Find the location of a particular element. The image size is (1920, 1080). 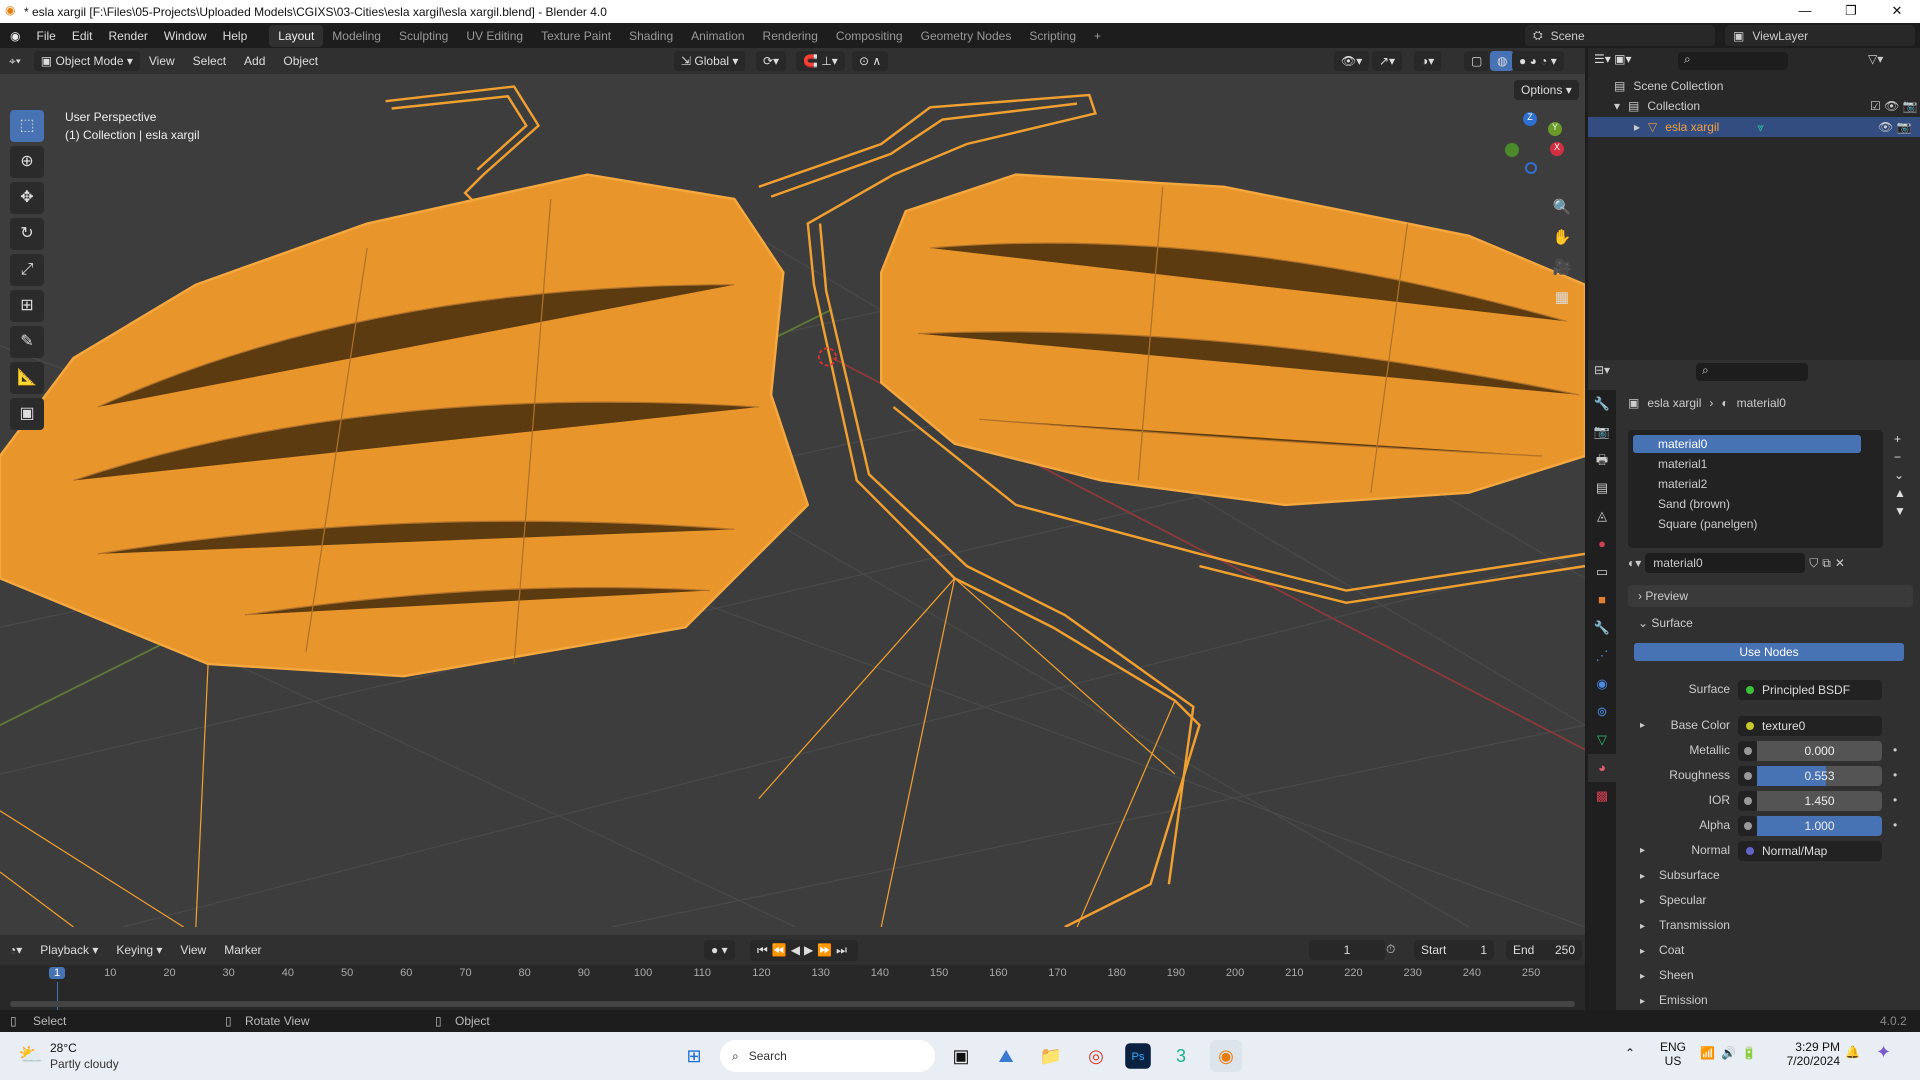

shading-wireframe-button: ◍ is located at coordinates (1502, 61).